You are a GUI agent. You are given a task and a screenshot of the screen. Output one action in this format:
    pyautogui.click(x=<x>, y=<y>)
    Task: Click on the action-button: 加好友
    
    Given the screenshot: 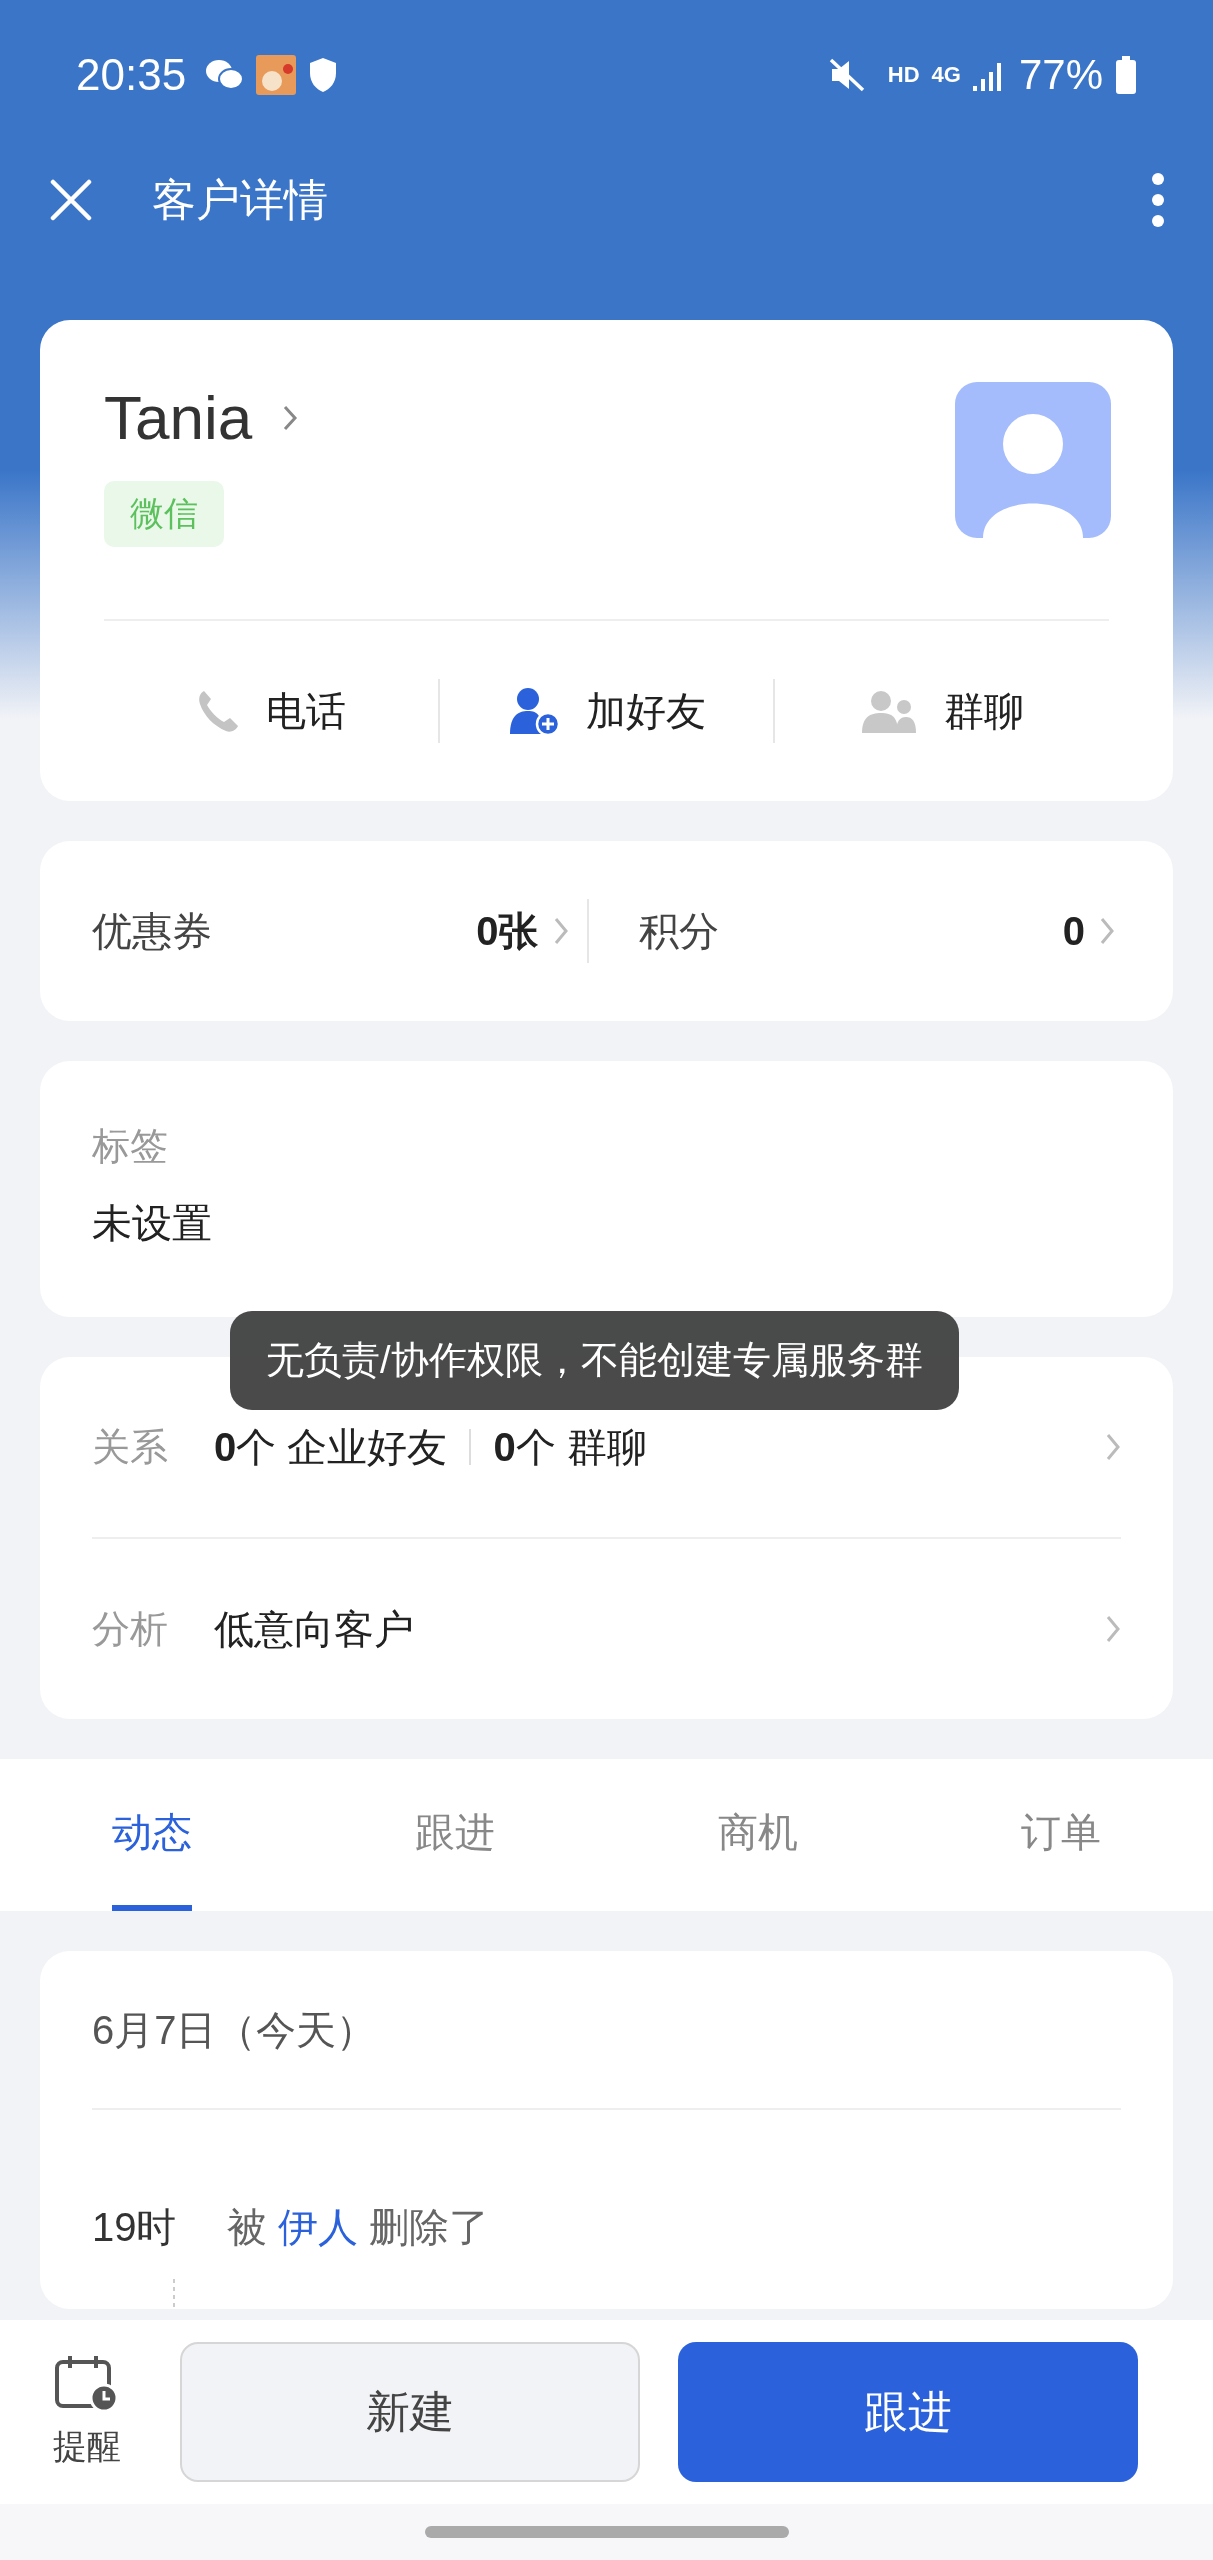 What is the action you would take?
    pyautogui.click(x=606, y=711)
    